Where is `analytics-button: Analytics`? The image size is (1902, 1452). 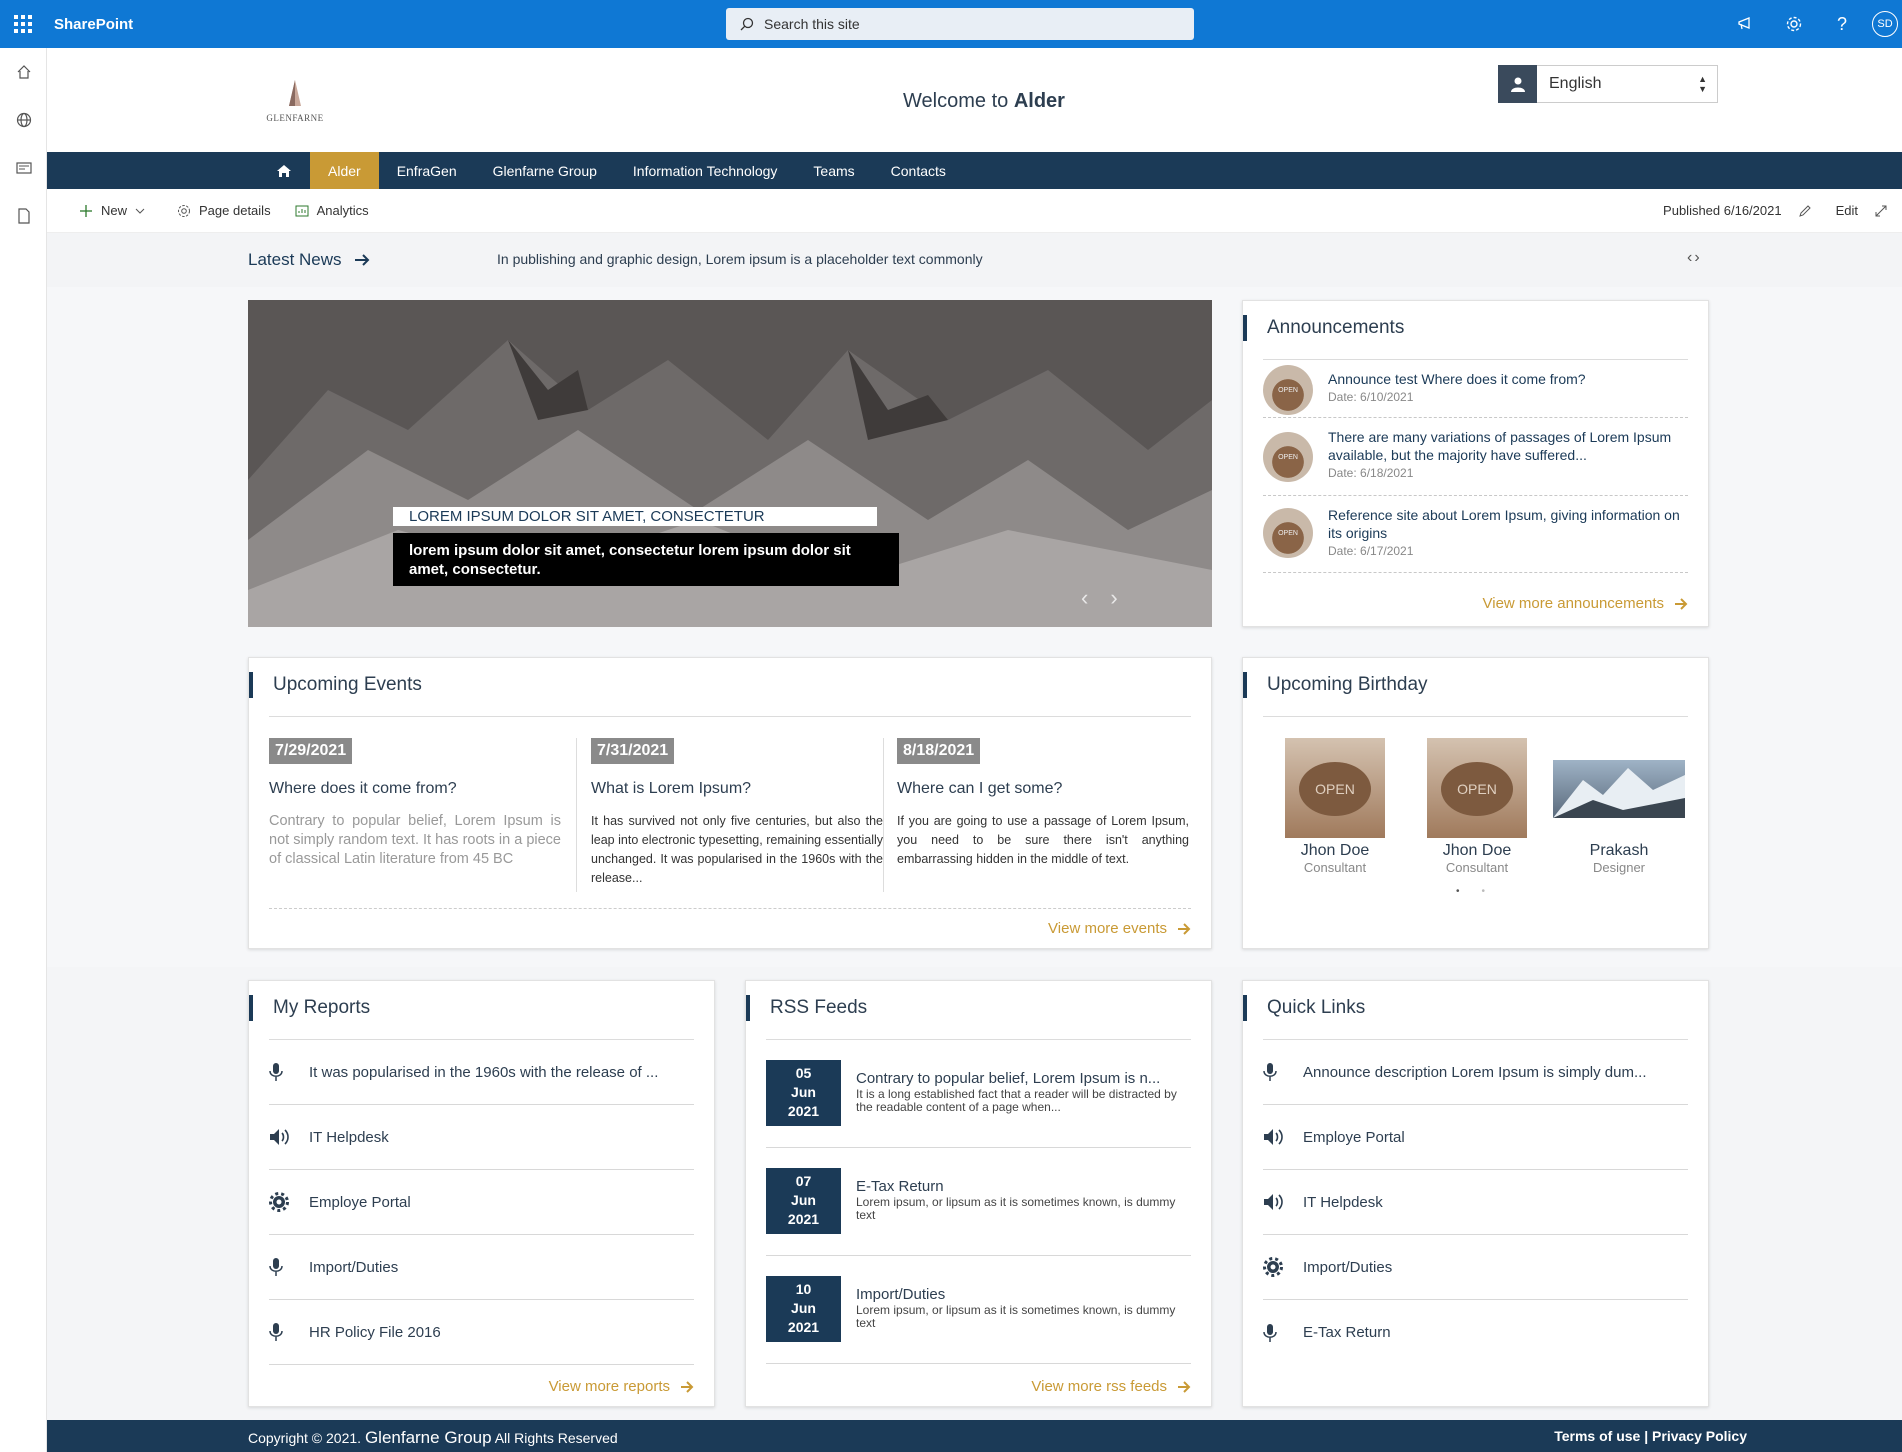
analytics-button: Analytics is located at coordinates (332, 210).